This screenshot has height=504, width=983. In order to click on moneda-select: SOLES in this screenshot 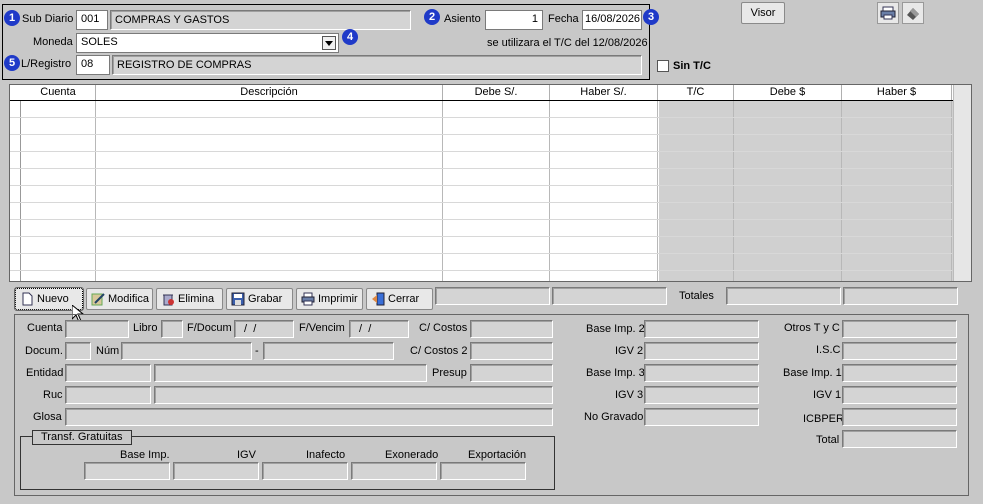, I will do `click(207, 43)`.